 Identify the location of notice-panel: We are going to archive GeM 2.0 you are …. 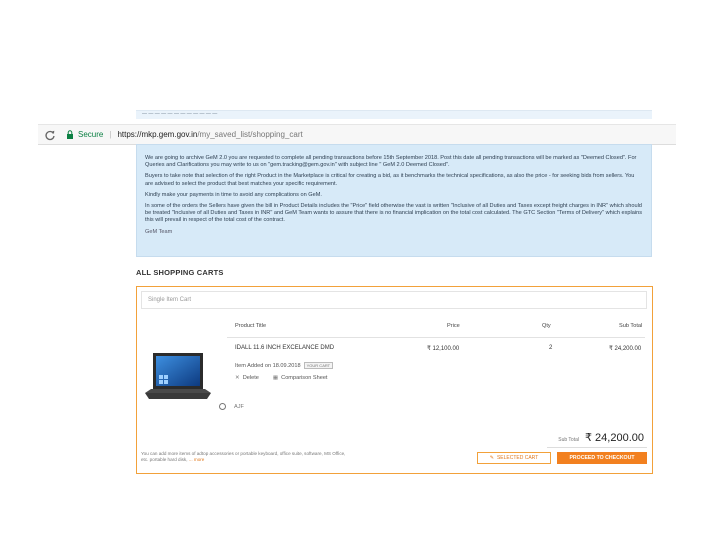
(394, 200).